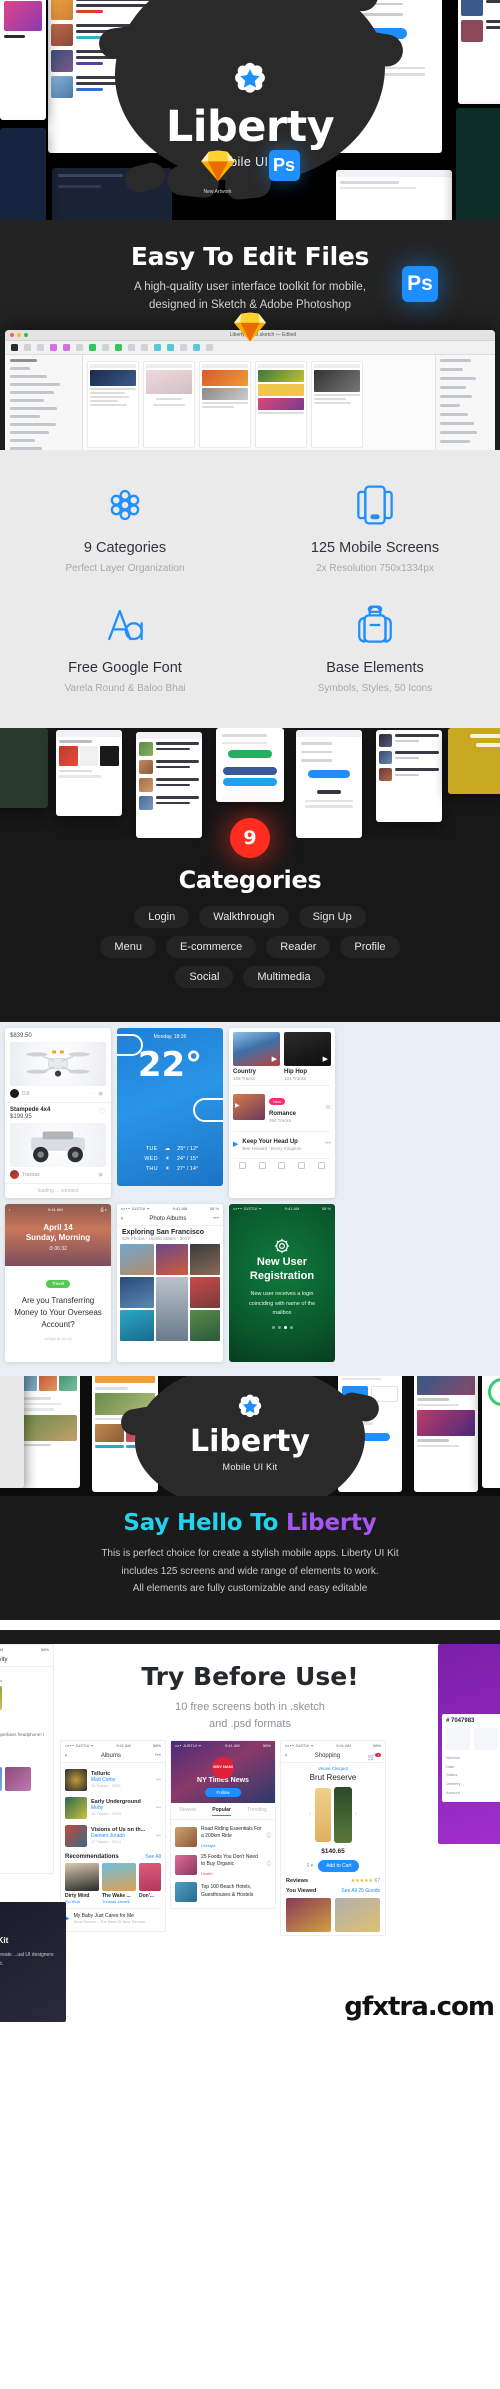  What do you see at coordinates (356, 1814) in the screenshot?
I see `next-icon: ›` at bounding box center [356, 1814].